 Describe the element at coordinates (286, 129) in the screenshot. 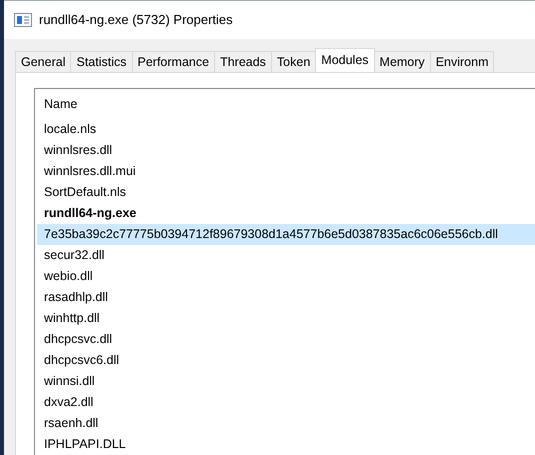

I see `module-row: locale.nls` at that location.